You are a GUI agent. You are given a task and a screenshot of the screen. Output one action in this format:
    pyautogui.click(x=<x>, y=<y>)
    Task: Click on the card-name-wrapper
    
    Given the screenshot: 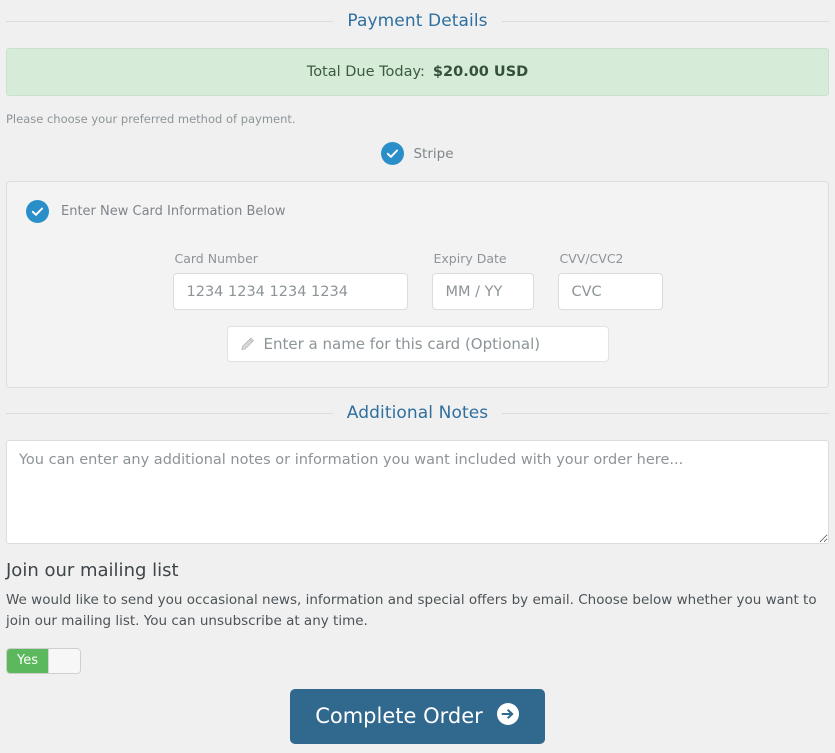 What is the action you would take?
    pyautogui.click(x=417, y=344)
    